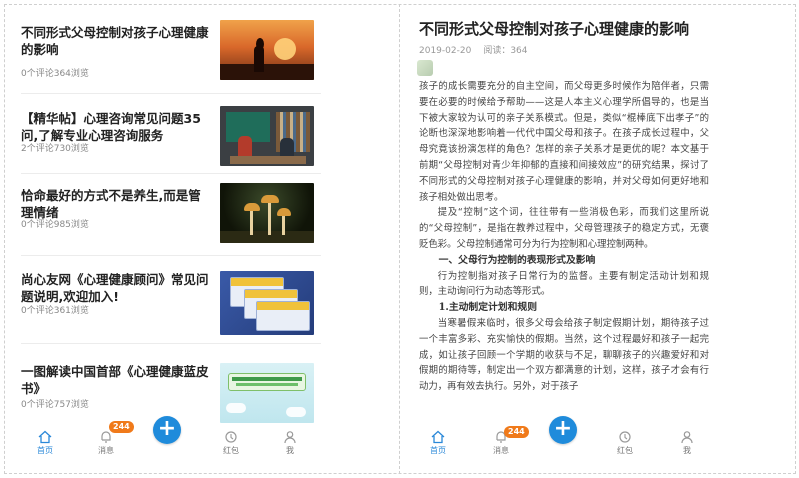  What do you see at coordinates (267, 213) in the screenshot?
I see `mushroom-image` at bounding box center [267, 213].